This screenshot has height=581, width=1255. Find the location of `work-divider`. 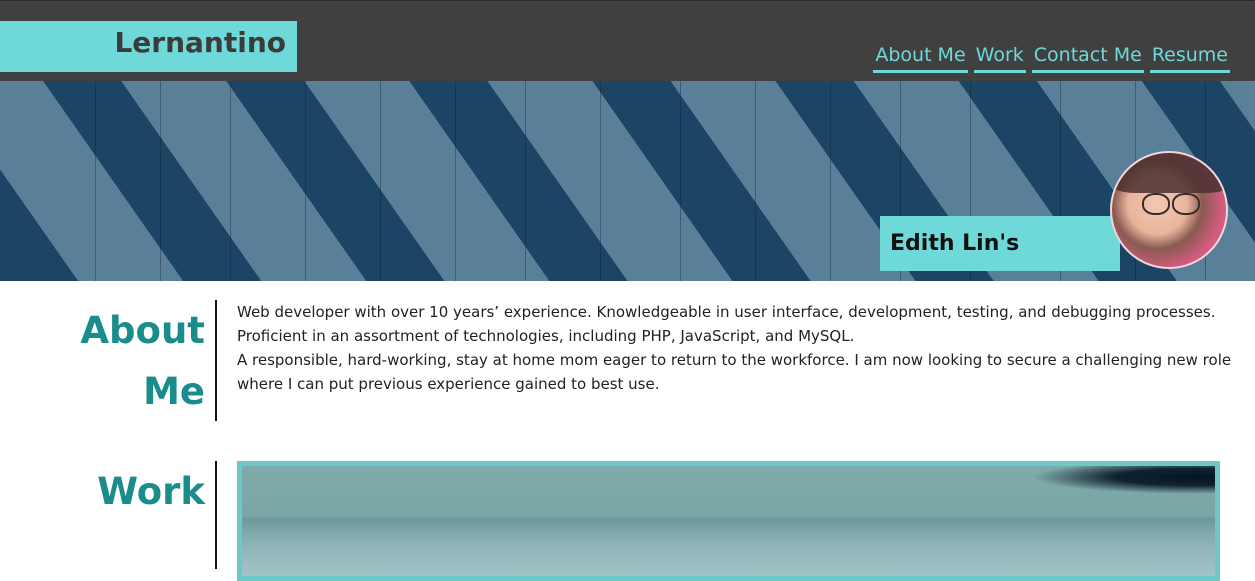

work-divider is located at coordinates (216, 515).